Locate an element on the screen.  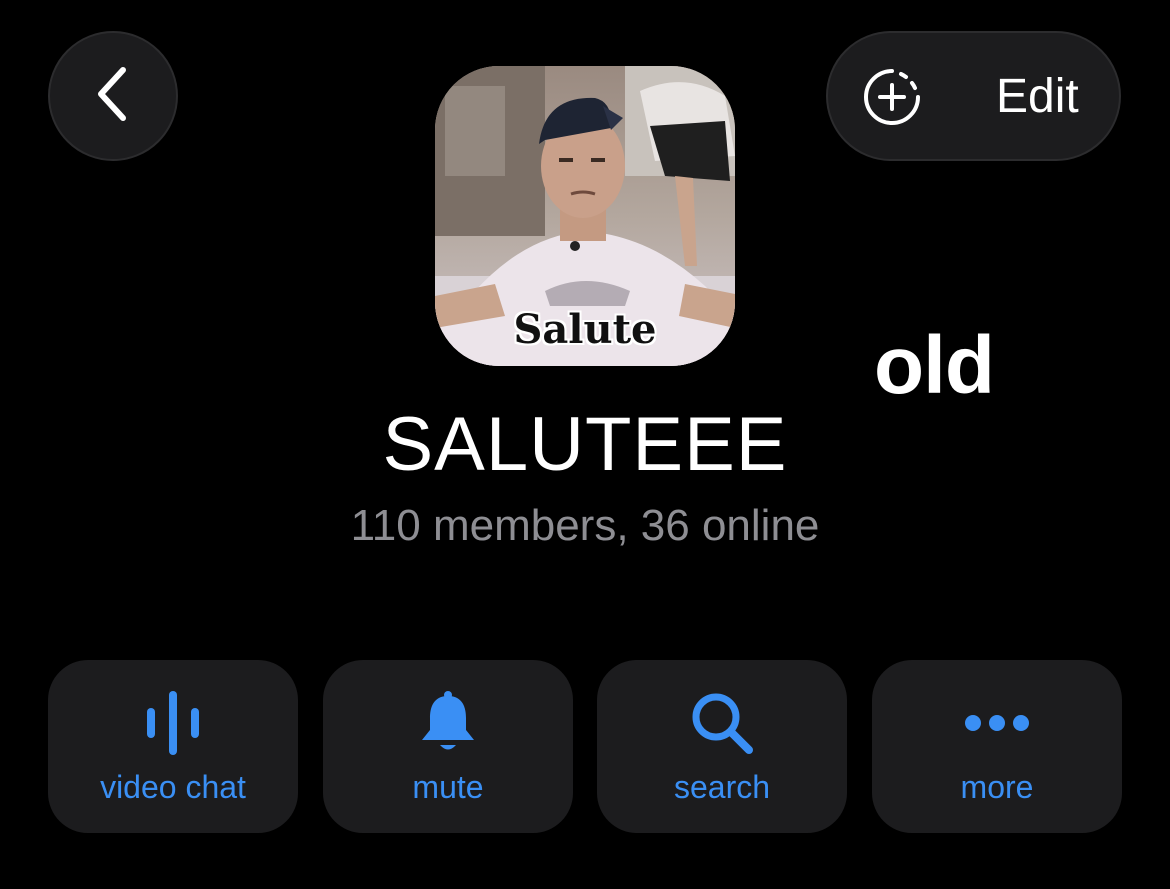
group-member-count: 110 members, 36 online is located at coordinates (585, 525).